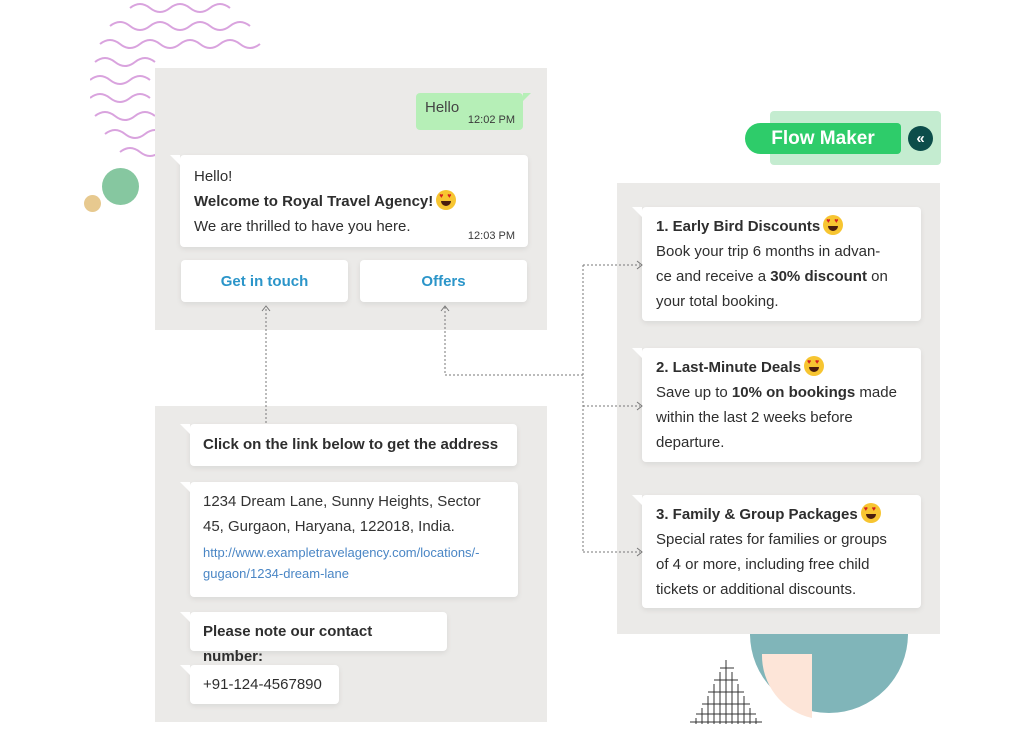 This screenshot has height=731, width=1024. I want to click on offer-2-line-1: Save up to 10% on bookings made, so click(781, 392).